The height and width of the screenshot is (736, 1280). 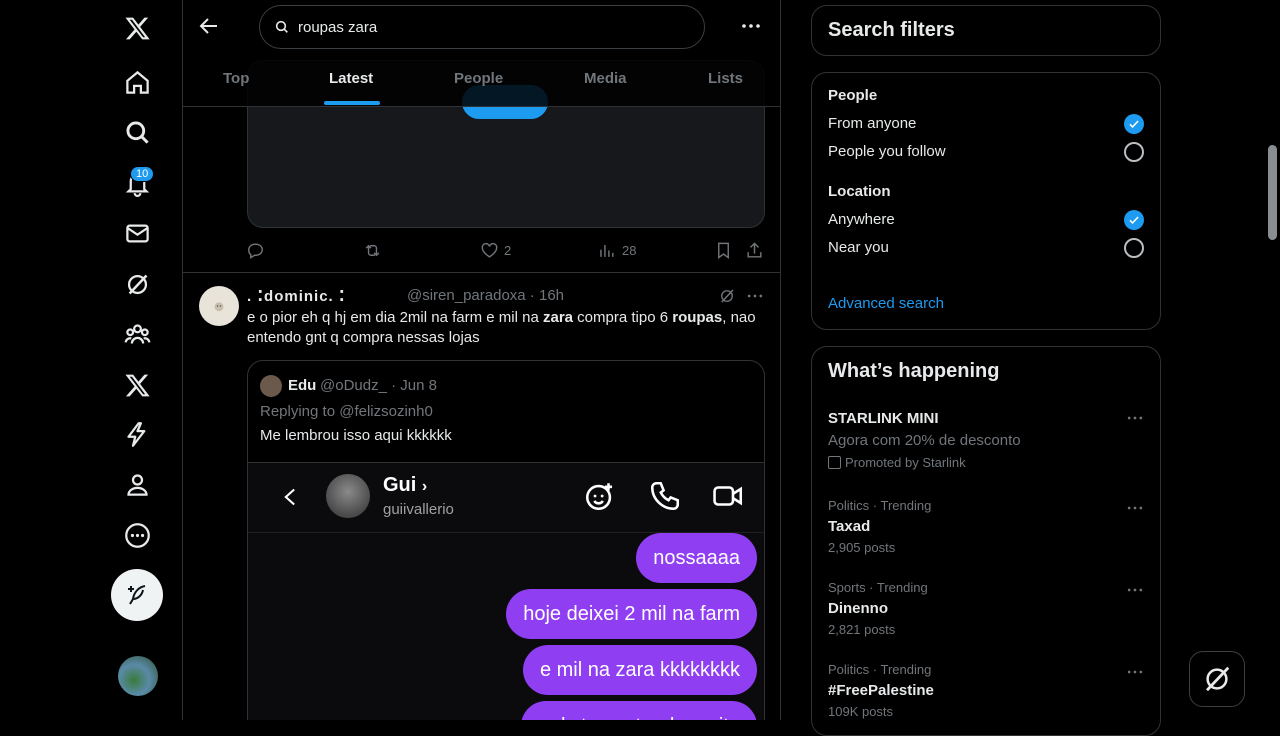 I want to click on left-nav: 10, so click(x=91, y=360).